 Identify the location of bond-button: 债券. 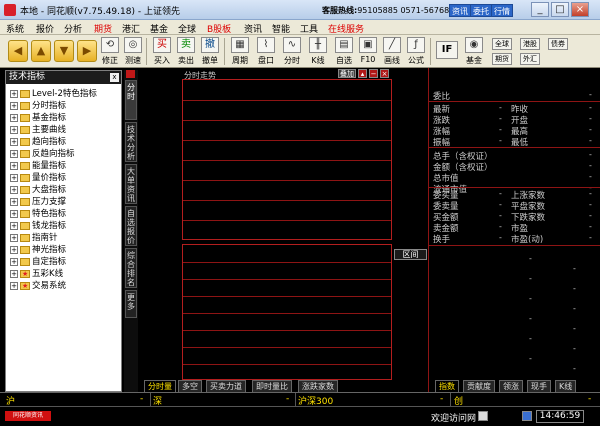
(558, 44).